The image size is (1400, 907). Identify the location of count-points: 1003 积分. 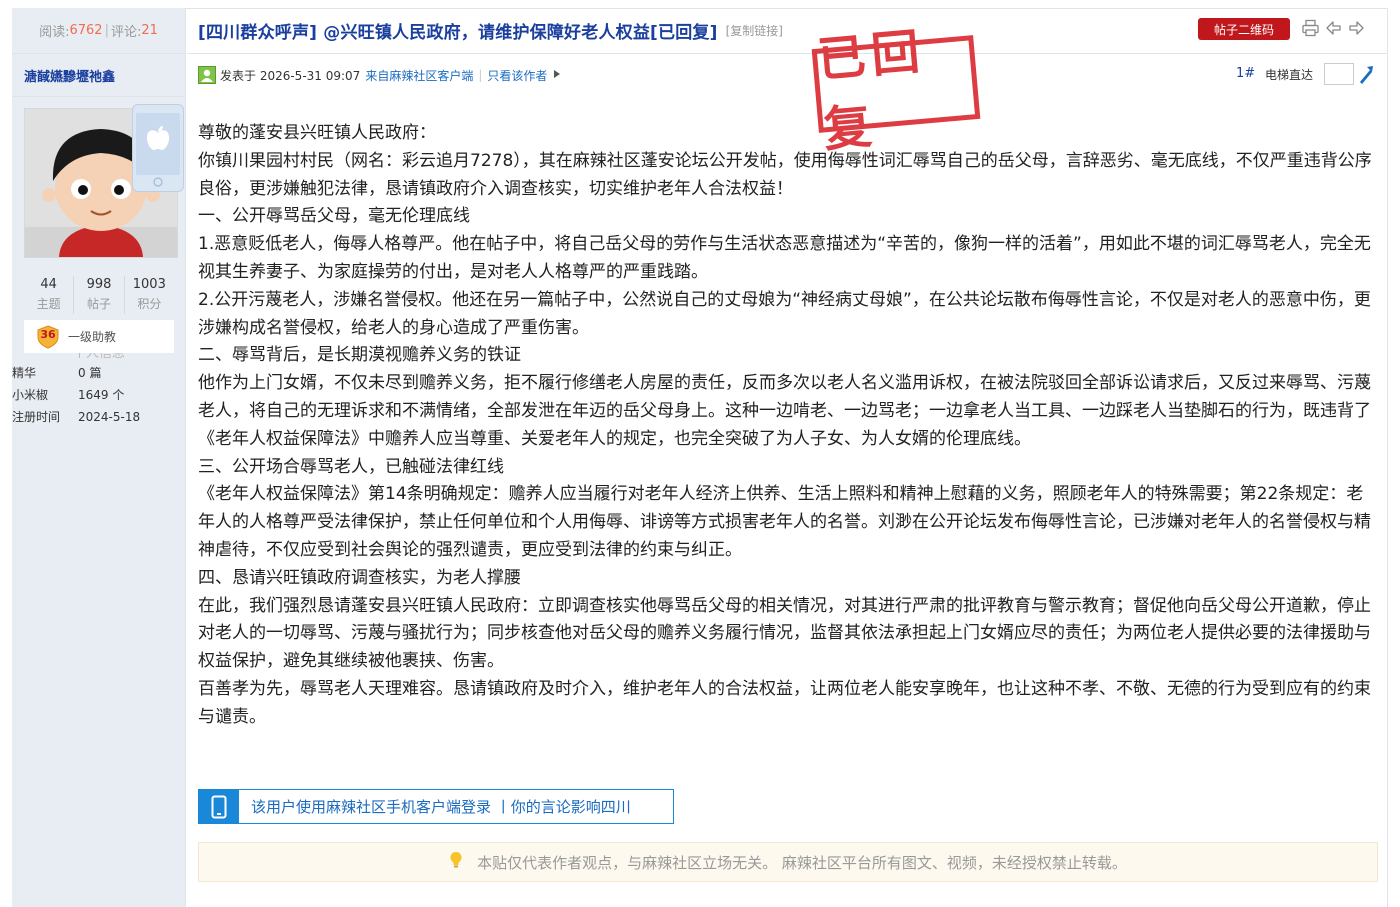
(149, 295).